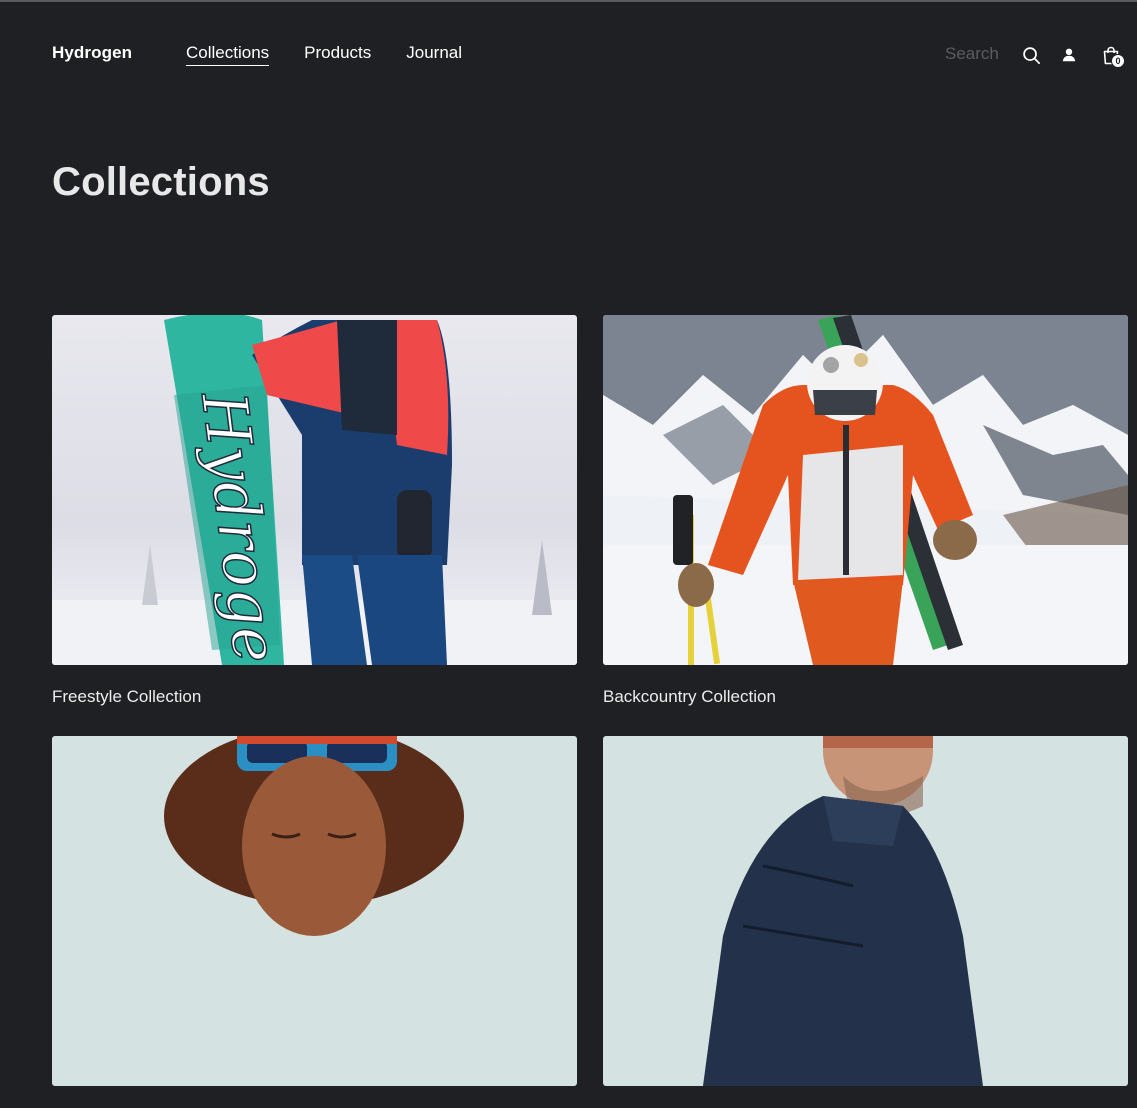  I want to click on user-icon, so click(1069, 55).